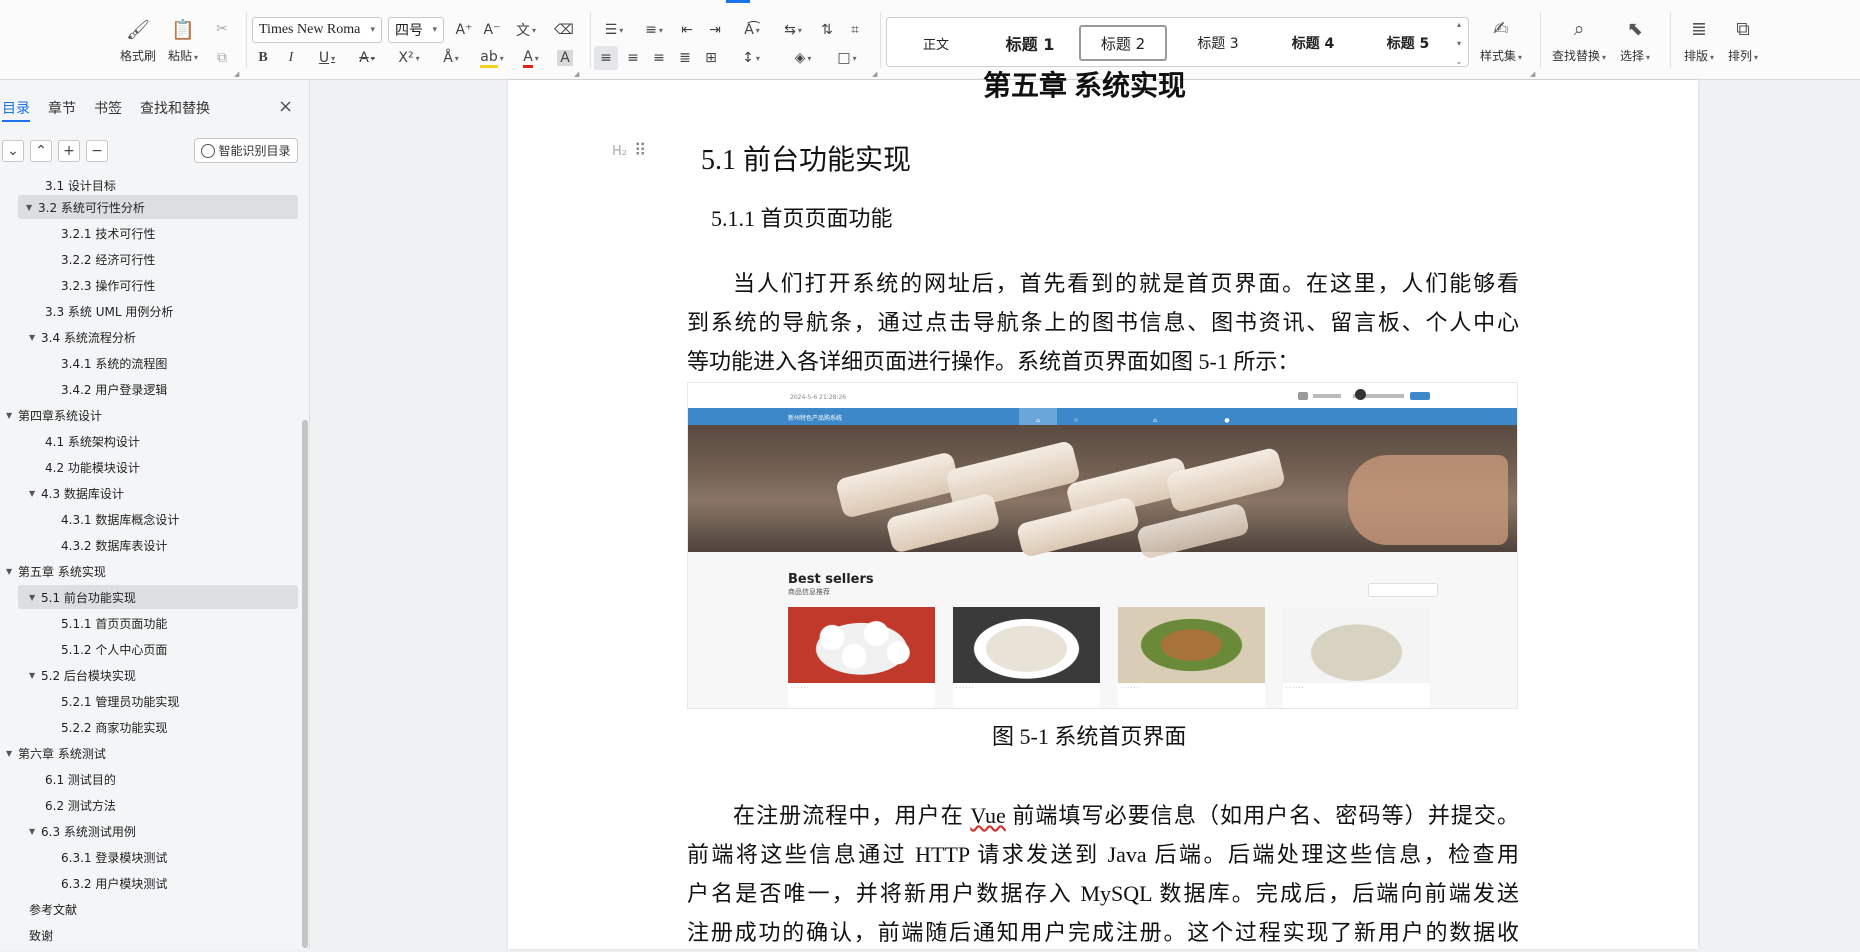 Image resolution: width=1860 pixels, height=952 pixels. What do you see at coordinates (451, 58) in the screenshot?
I see `text-effect-button: Å ▾` at bounding box center [451, 58].